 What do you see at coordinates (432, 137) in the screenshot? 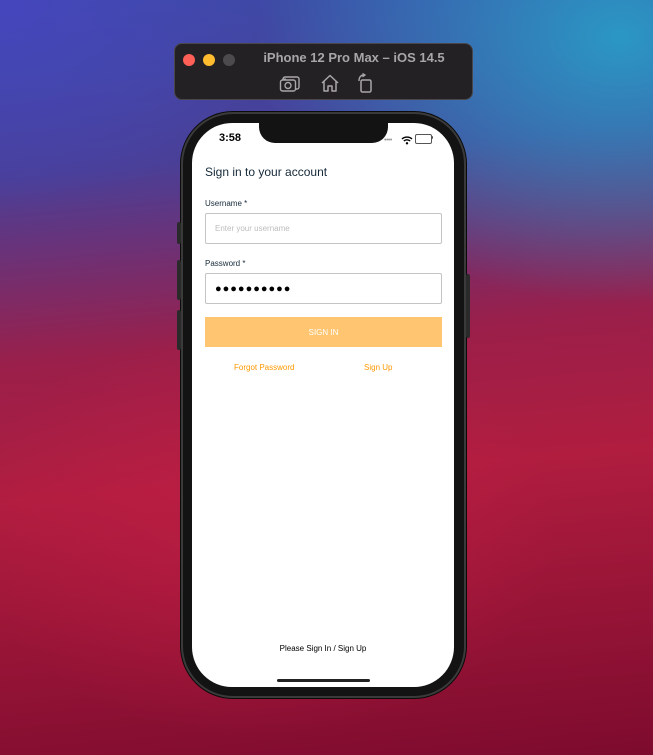
I see `battery-tip-icon` at bounding box center [432, 137].